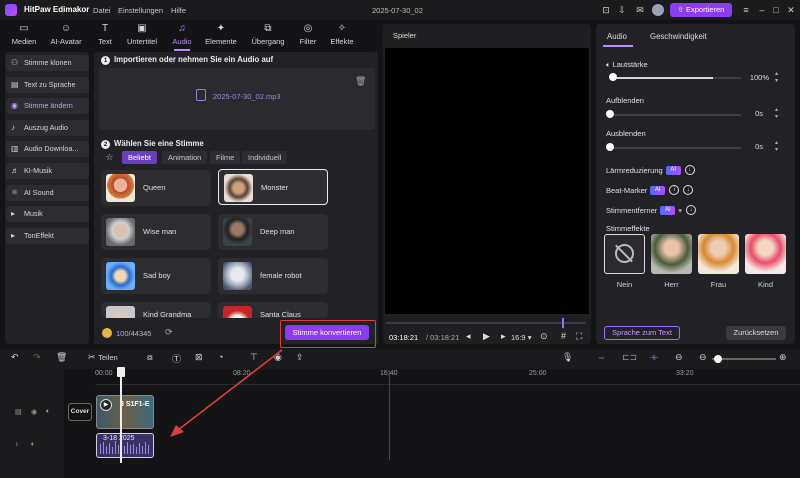  What do you see at coordinates (658, 10) in the screenshot?
I see `user-avatar` at bounding box center [658, 10].